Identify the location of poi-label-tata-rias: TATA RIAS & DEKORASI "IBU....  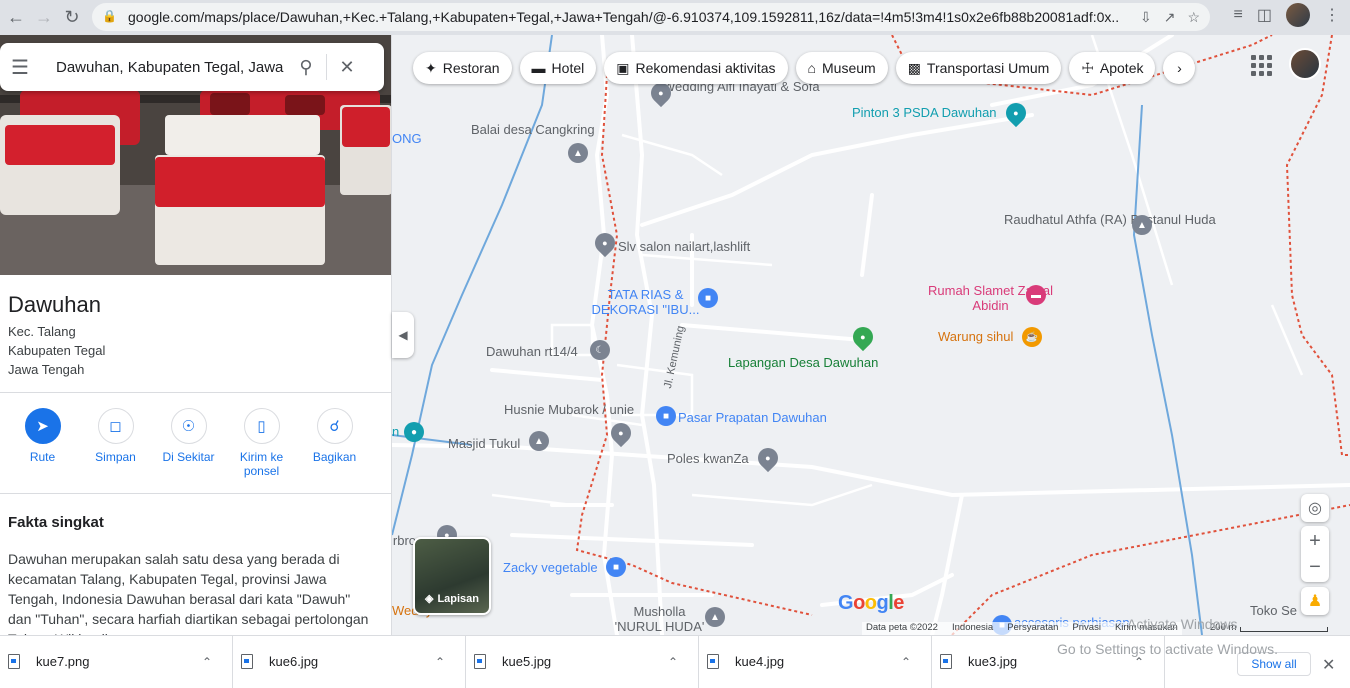
(645, 302).